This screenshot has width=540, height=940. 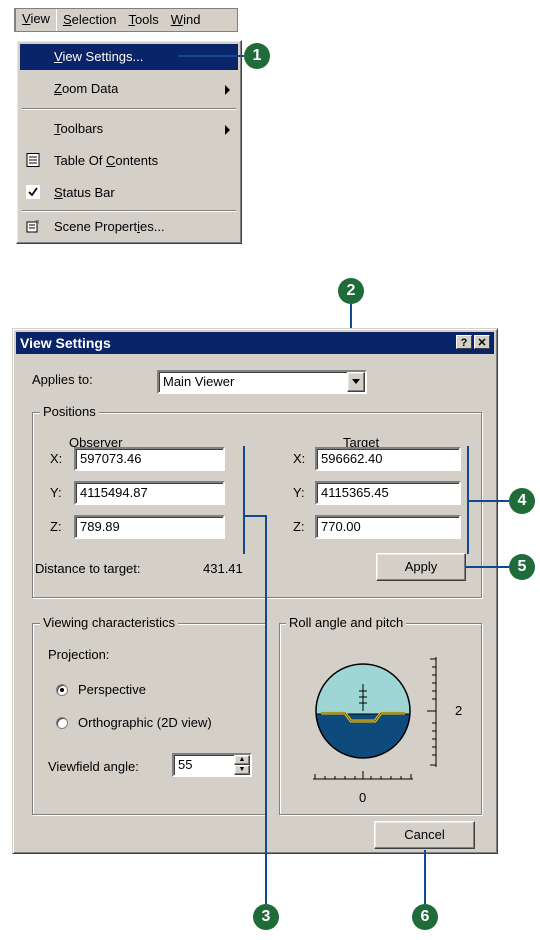 I want to click on observer-y-input: 4115494.87, so click(x=149, y=493).